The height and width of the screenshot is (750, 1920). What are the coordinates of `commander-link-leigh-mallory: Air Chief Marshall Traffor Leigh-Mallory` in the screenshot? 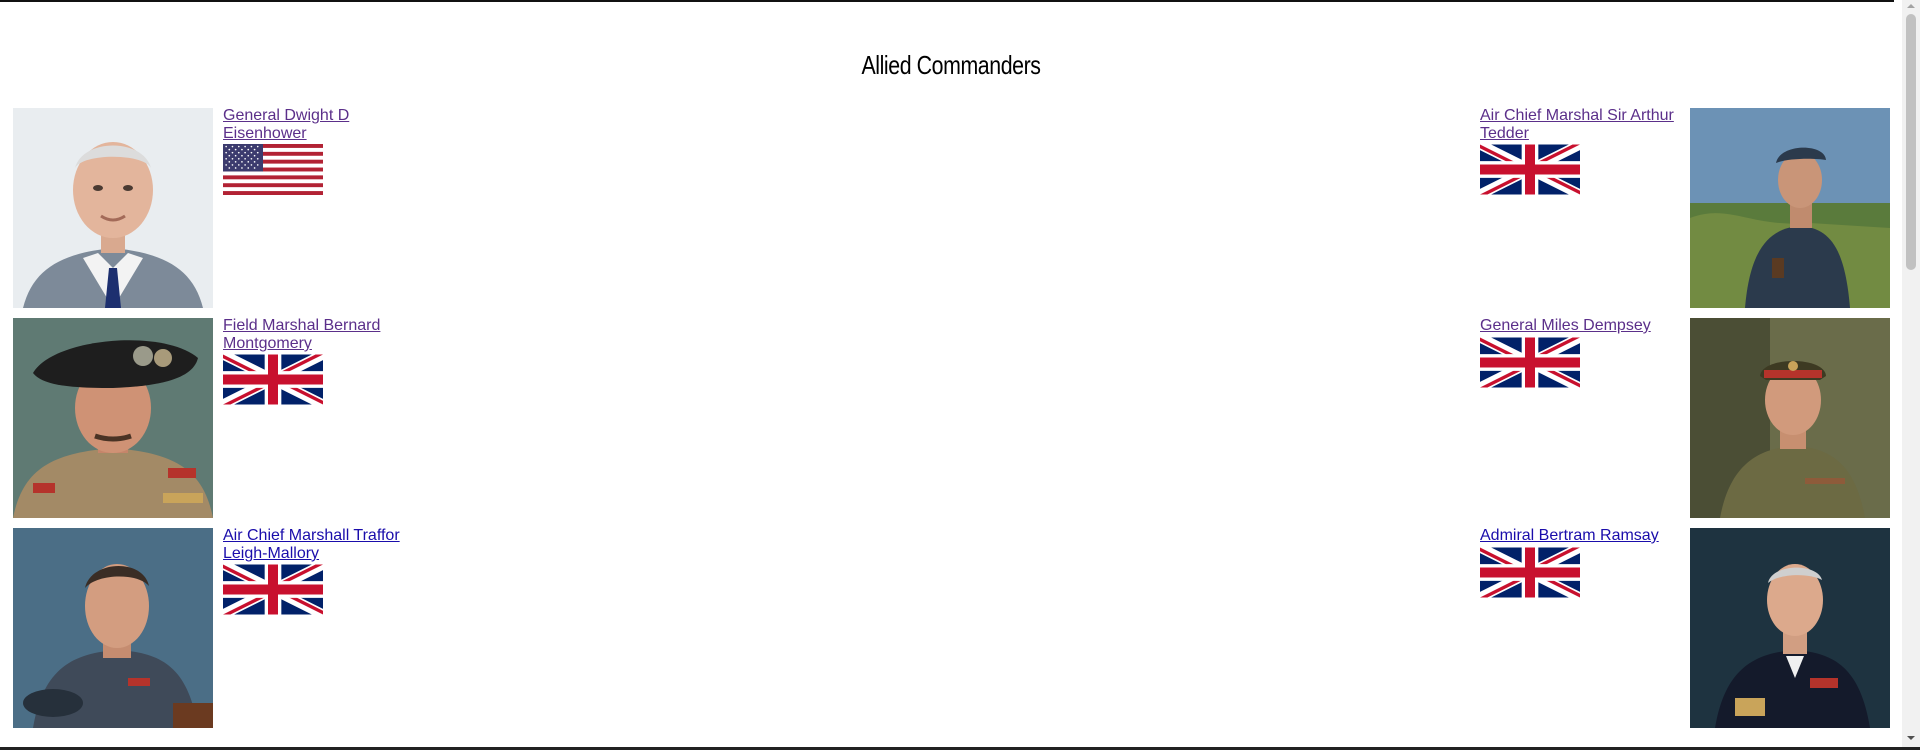 It's located at (323, 545).